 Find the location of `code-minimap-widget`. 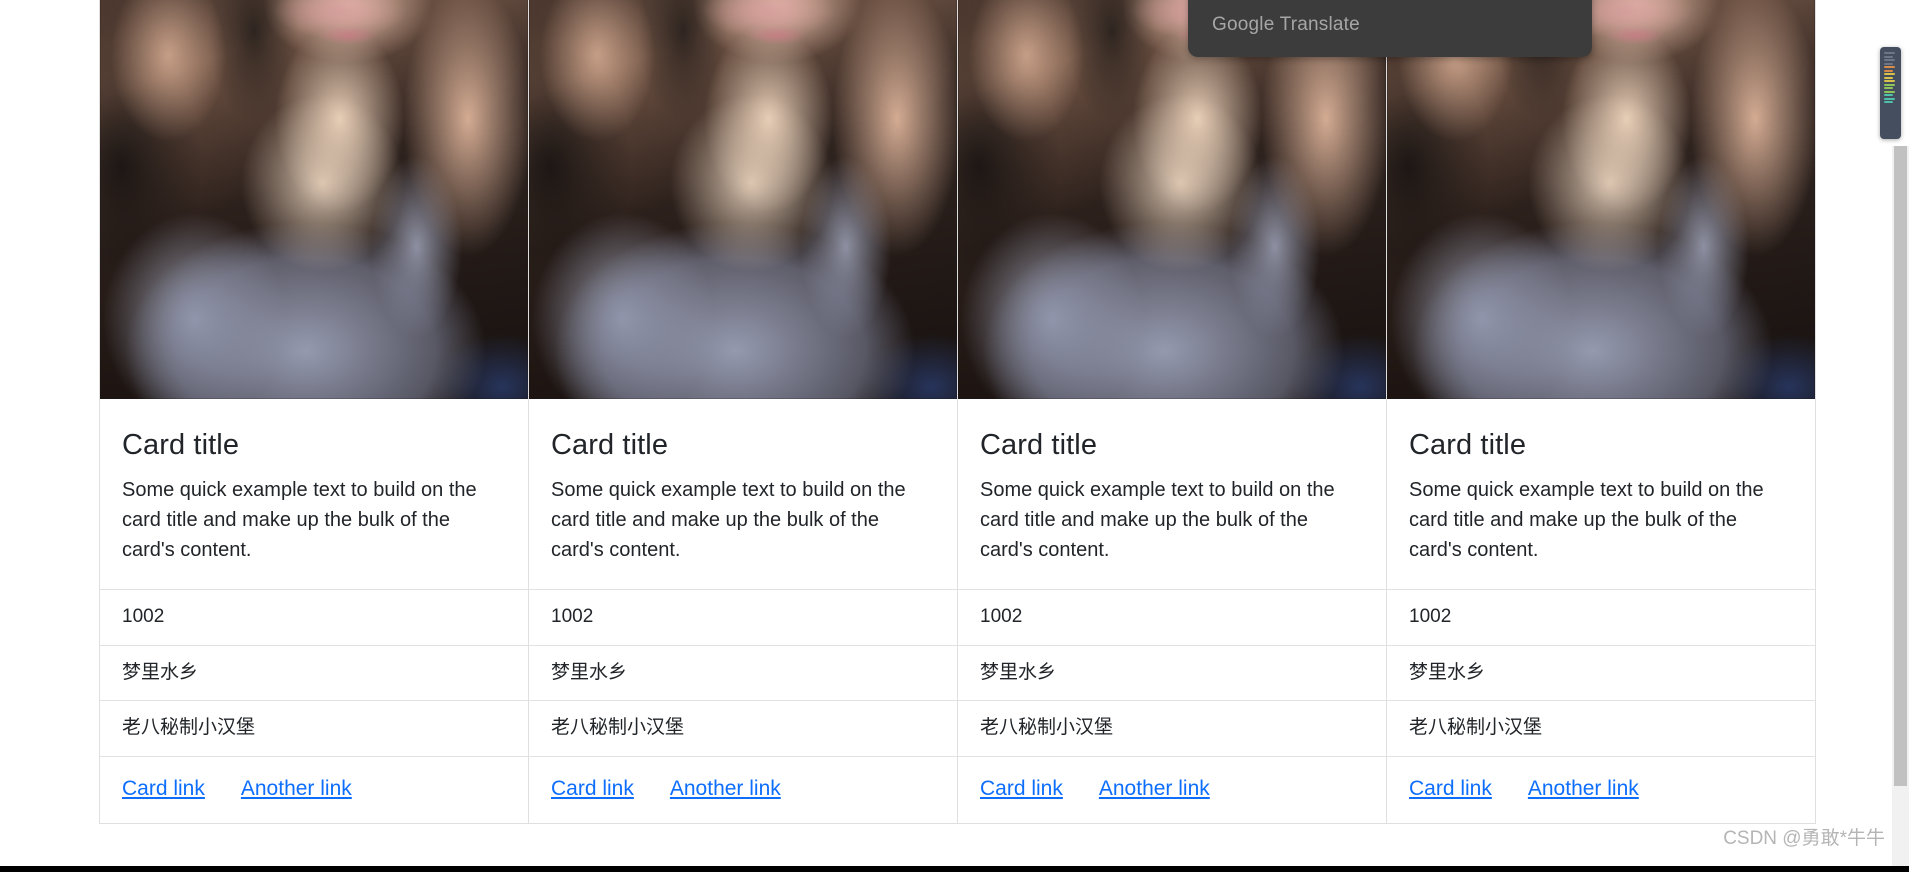

code-minimap-widget is located at coordinates (1890, 93).